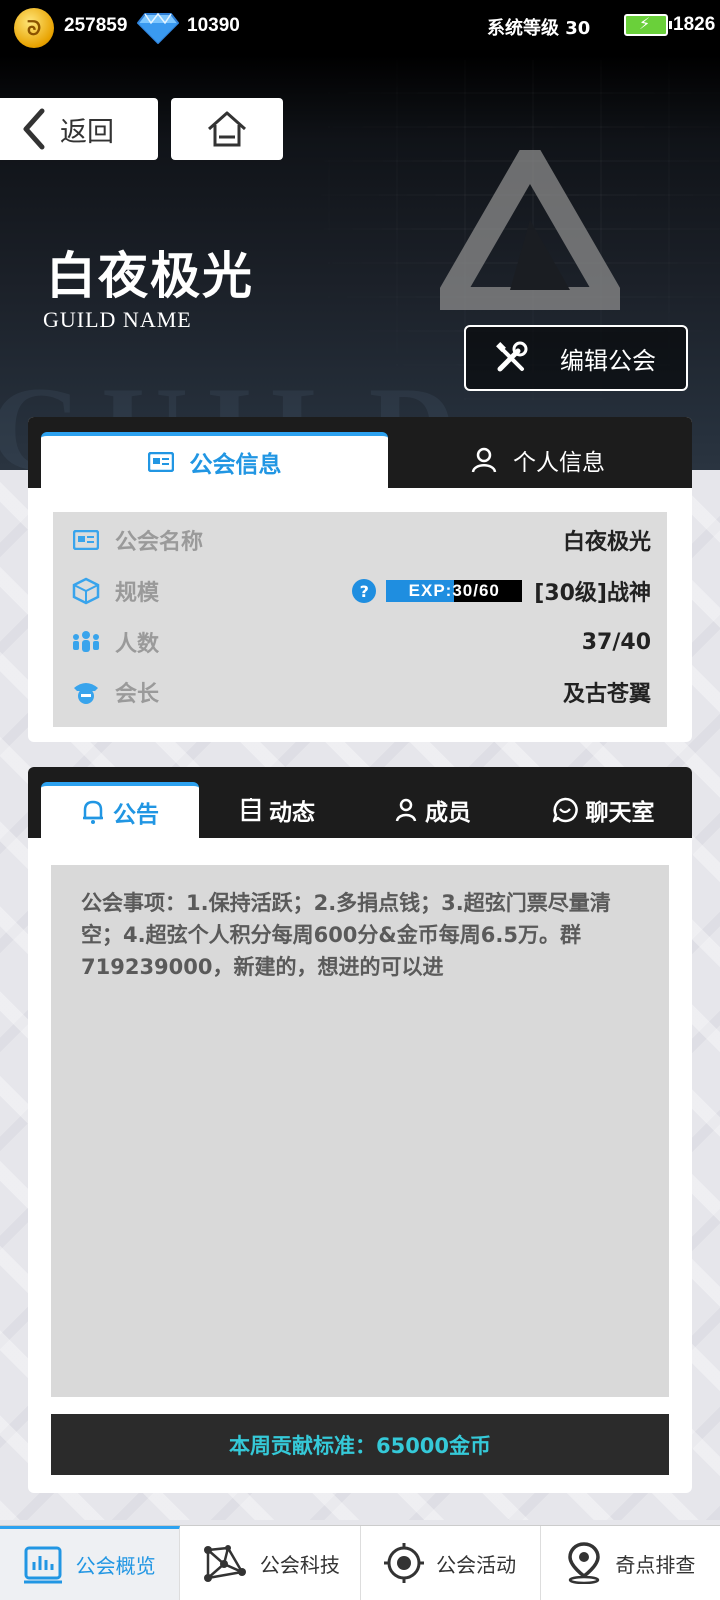 The image size is (720, 1600). I want to click on nav-label: 公会活动, so click(476, 1564).